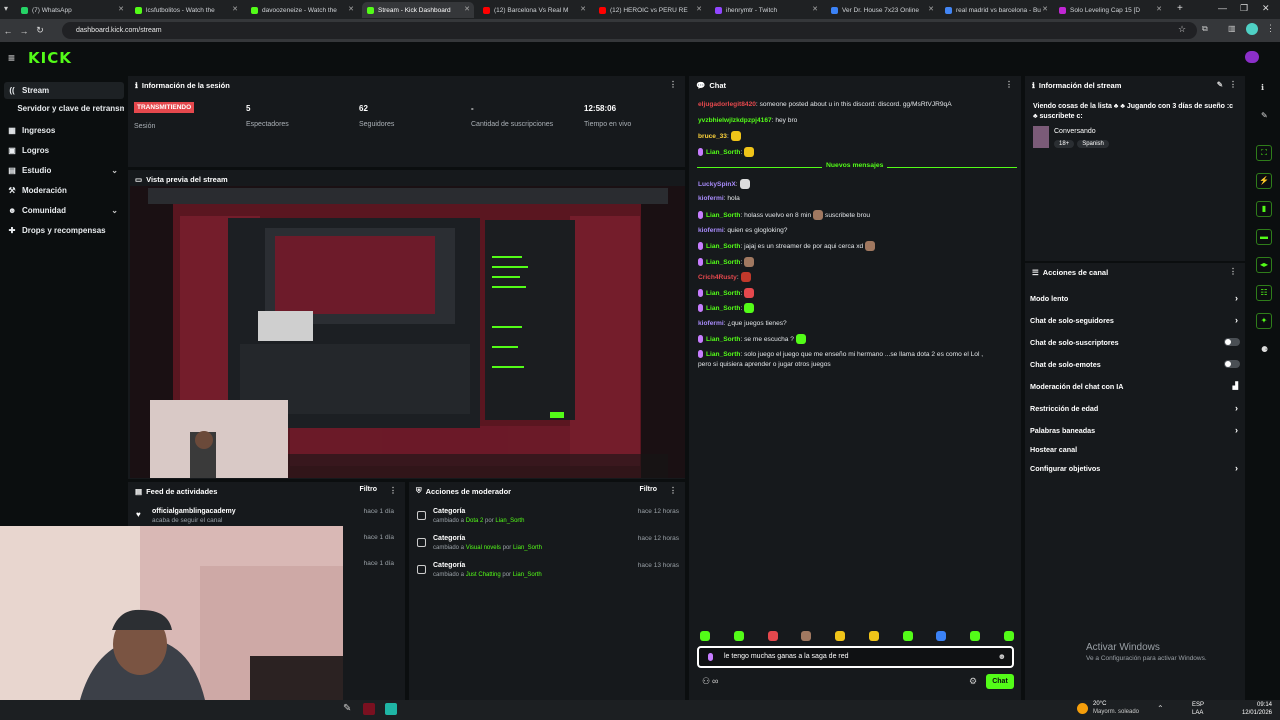 The image size is (1280, 720). I want to click on chat-tools-icon: ⚇, so click(706, 681).